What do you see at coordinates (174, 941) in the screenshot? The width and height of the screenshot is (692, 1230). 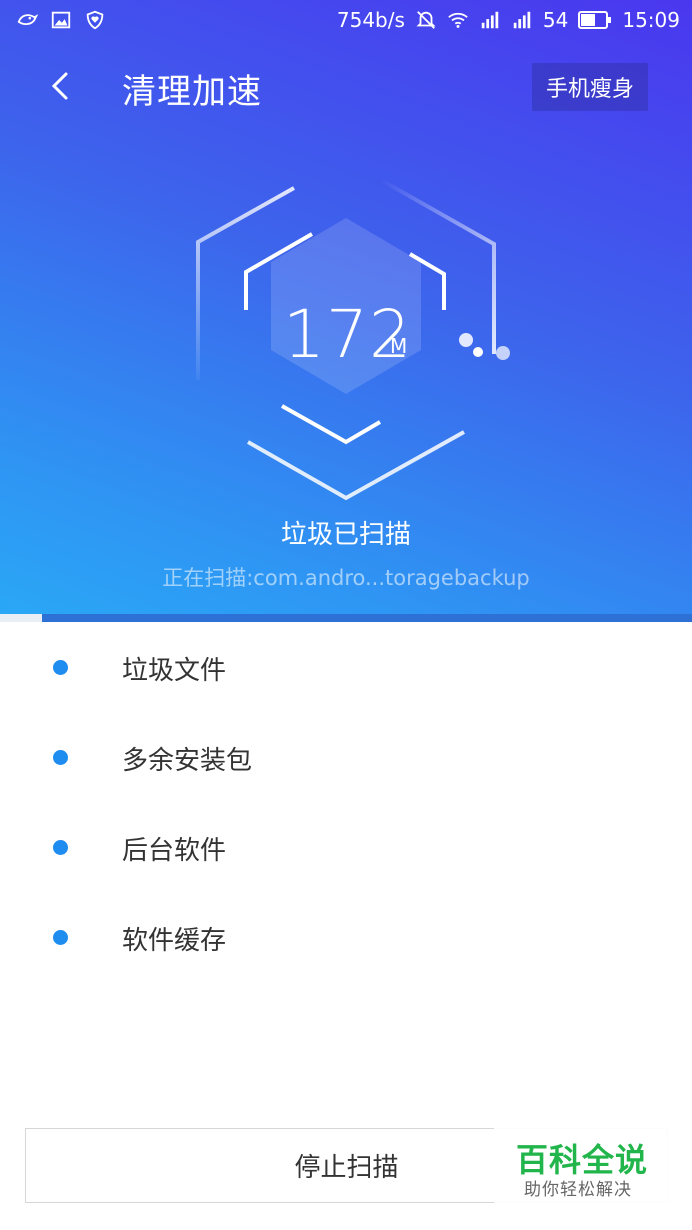 I see `list-item-label: 软件缓存` at bounding box center [174, 941].